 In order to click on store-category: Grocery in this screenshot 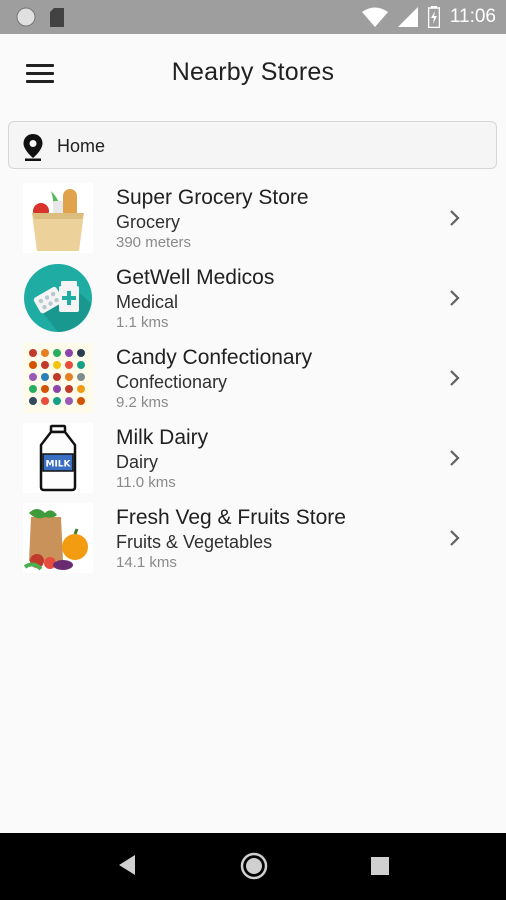, I will do `click(148, 222)`.